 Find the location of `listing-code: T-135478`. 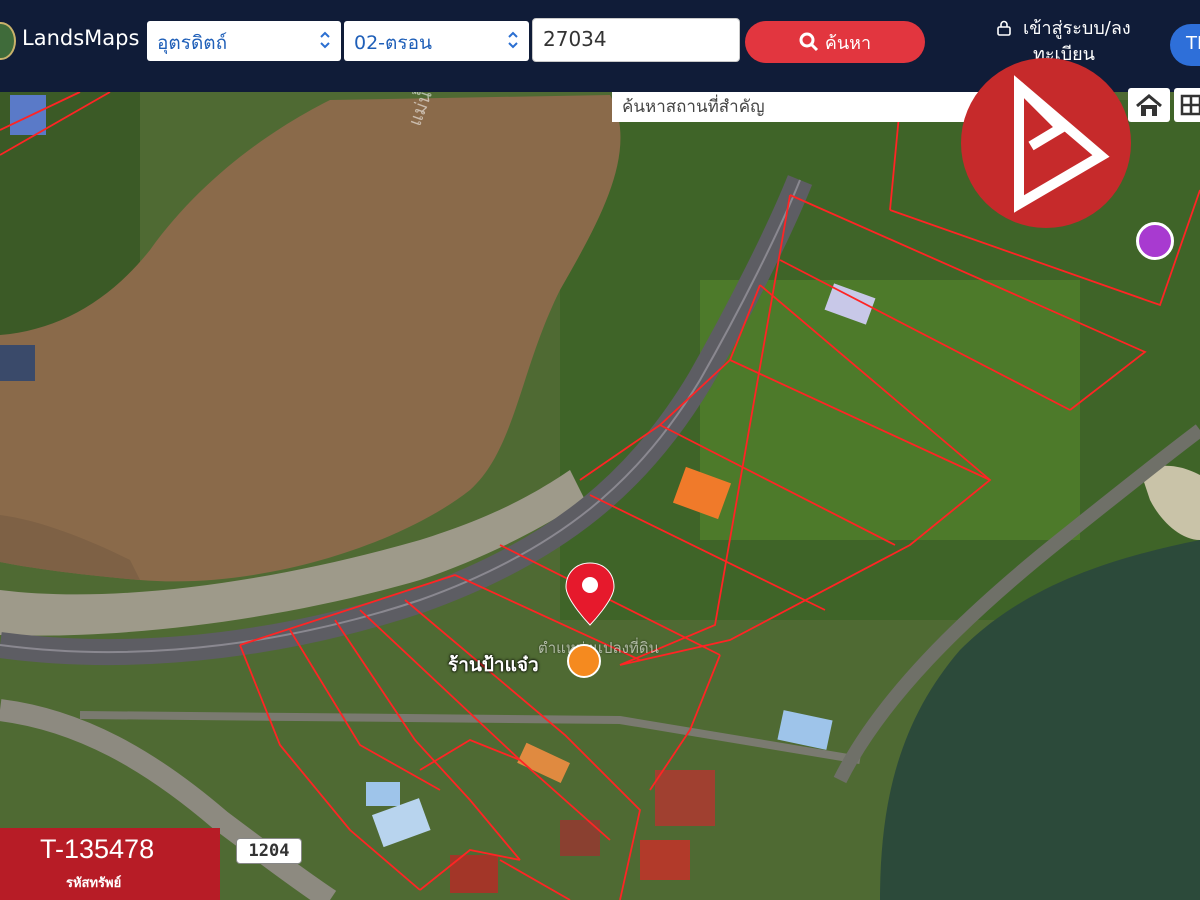

listing-code: T-135478 is located at coordinates (97, 849).